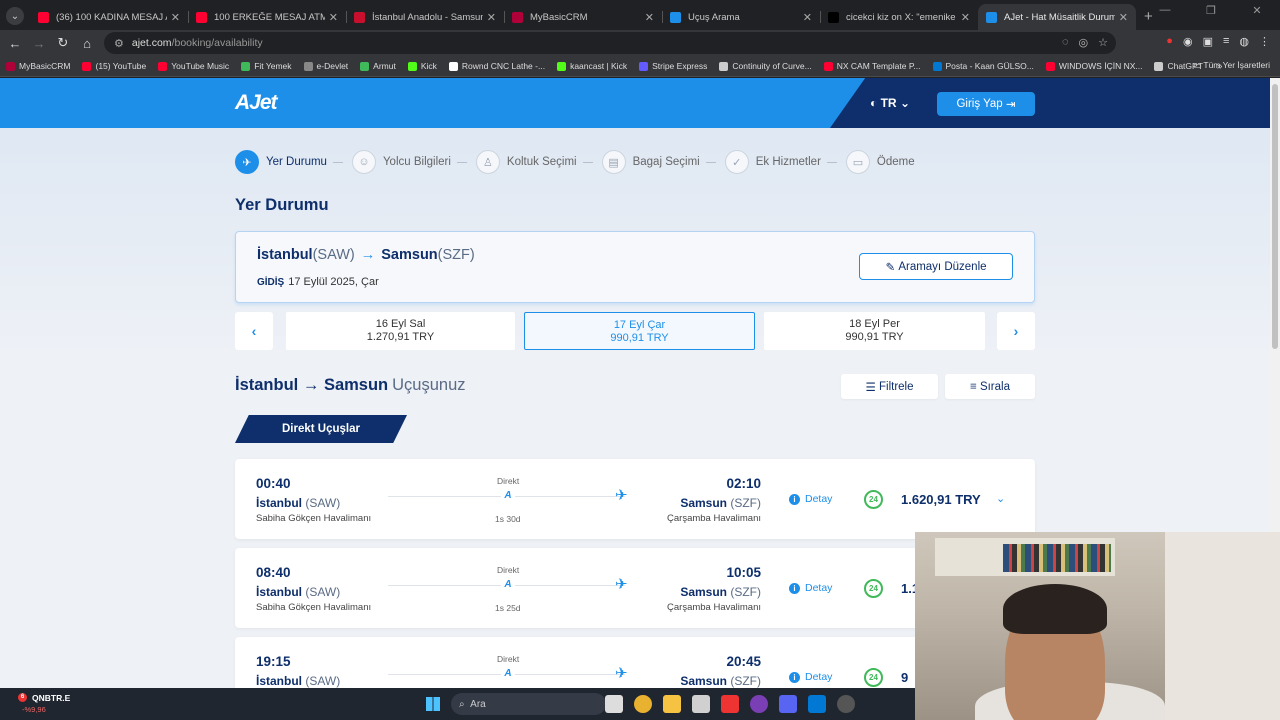  I want to click on browser-tab: Uçuş Arama ✕, so click(741, 17).